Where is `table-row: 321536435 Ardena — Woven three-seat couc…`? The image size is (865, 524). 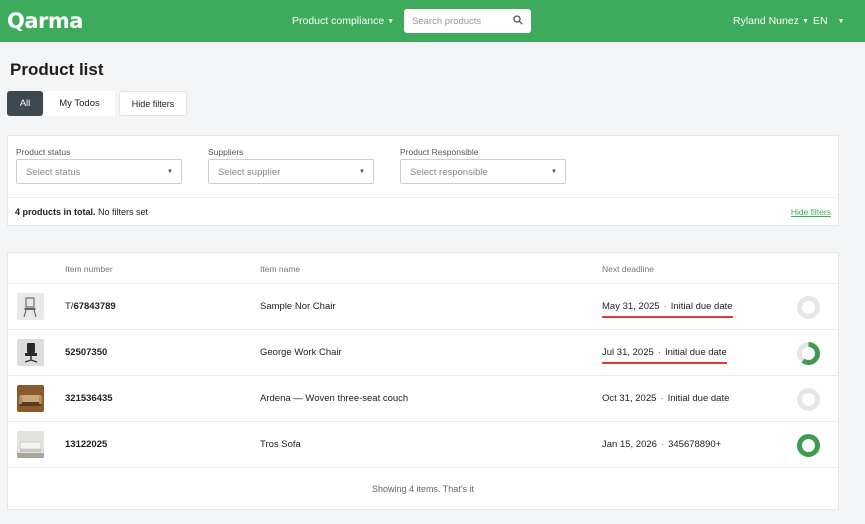 table-row: 321536435 Ardena — Woven three-seat couc… is located at coordinates (423, 399).